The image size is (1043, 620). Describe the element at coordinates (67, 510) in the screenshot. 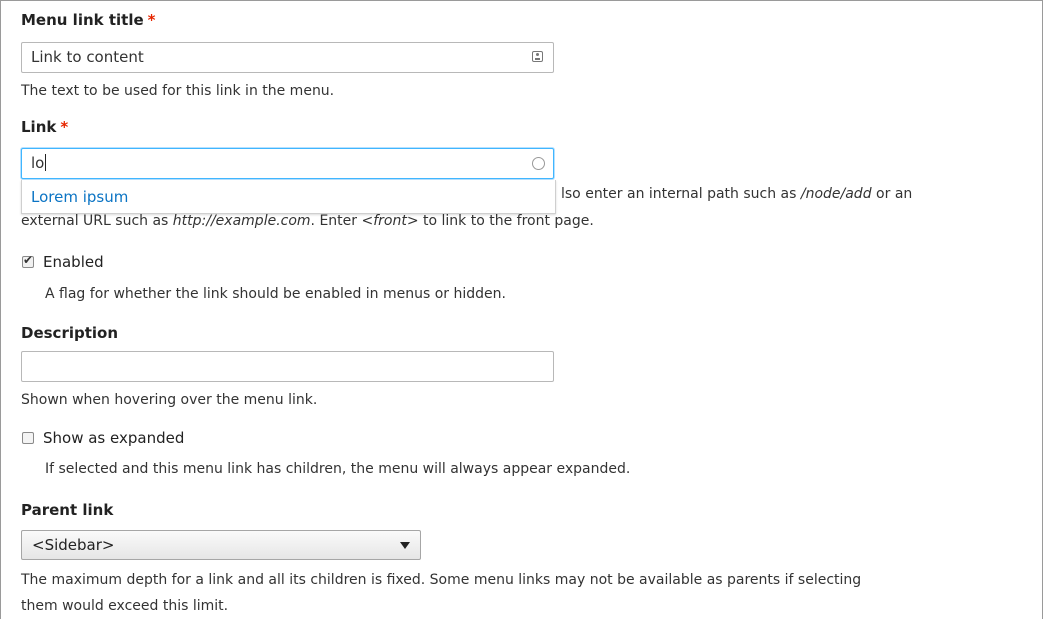

I see `parent-link-label: Parent link` at that location.